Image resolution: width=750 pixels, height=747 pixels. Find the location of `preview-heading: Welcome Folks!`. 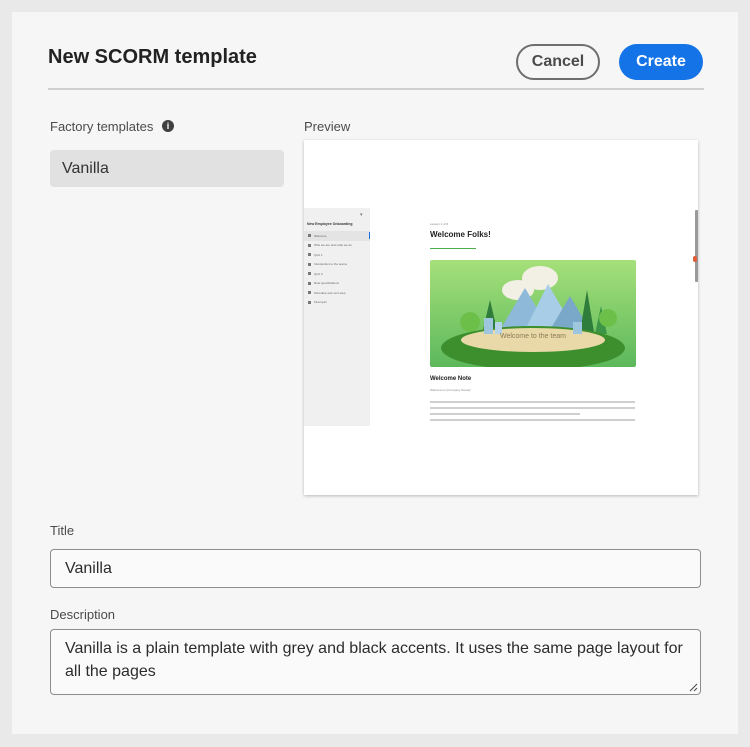

preview-heading: Welcome Folks! is located at coordinates (460, 234).